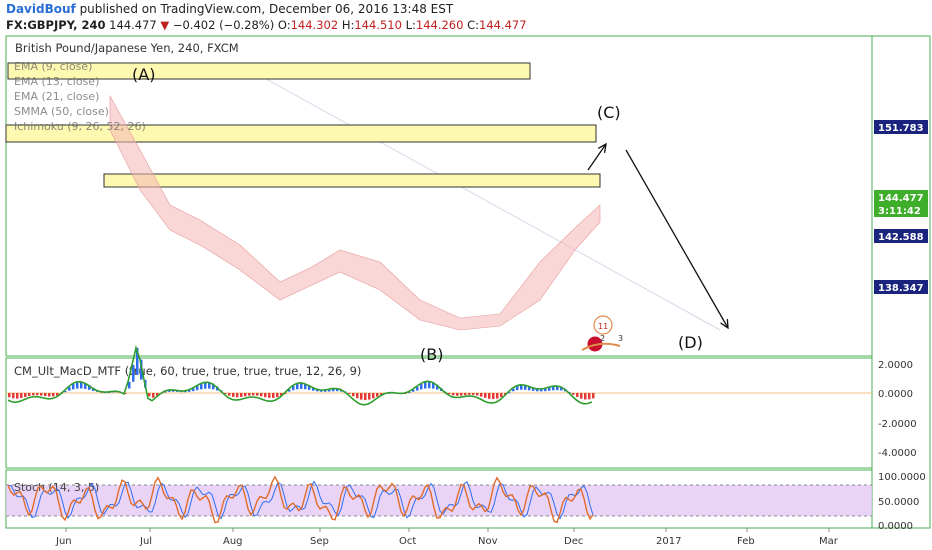 The width and height of the screenshot is (932, 550). Describe the element at coordinates (902, 477) in the screenshot. I see `stoch-tick-label: 100.0000` at that location.